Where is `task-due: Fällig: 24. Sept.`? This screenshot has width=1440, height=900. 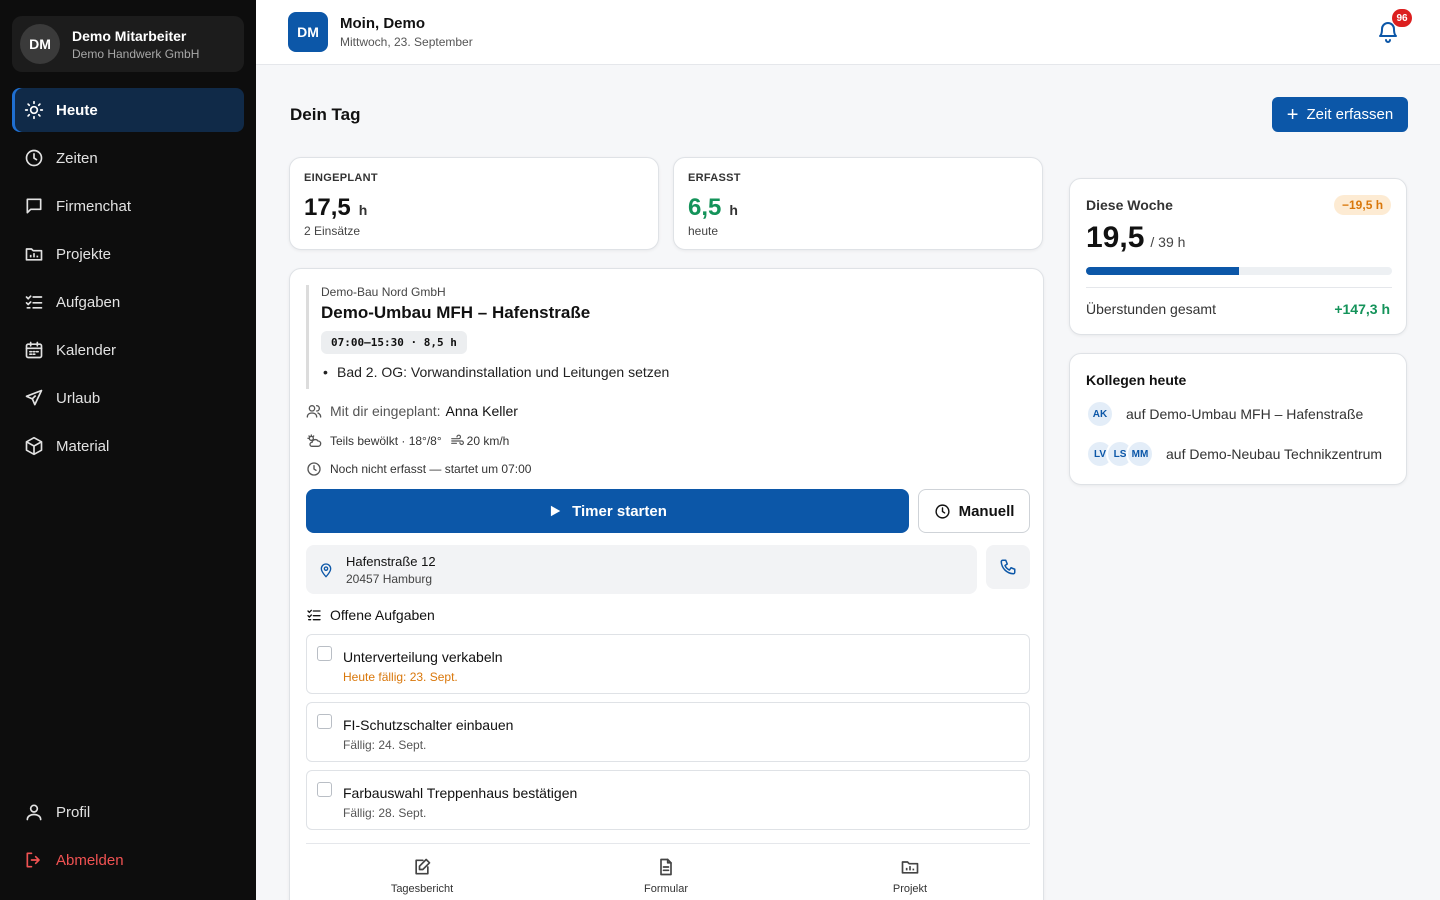 task-due: Fällig: 24. Sept. is located at coordinates (385, 745).